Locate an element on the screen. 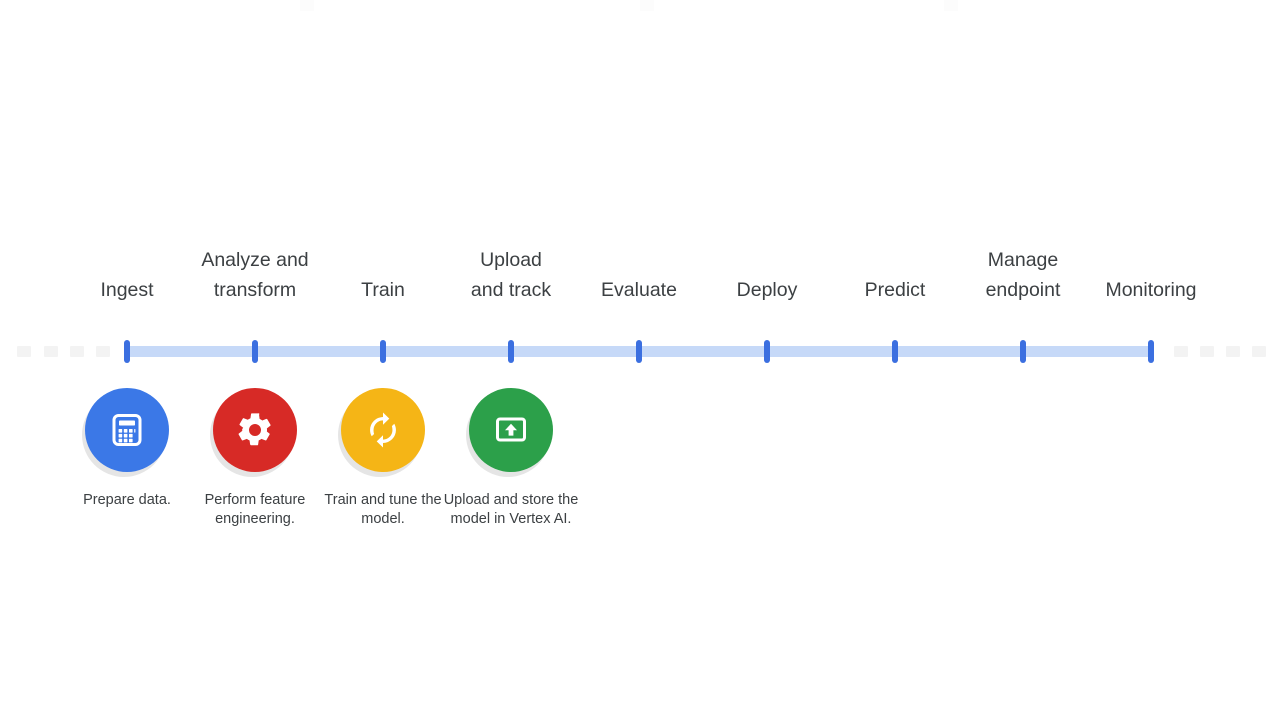 The image size is (1280, 720). step-bubble-blue is located at coordinates (127, 430).